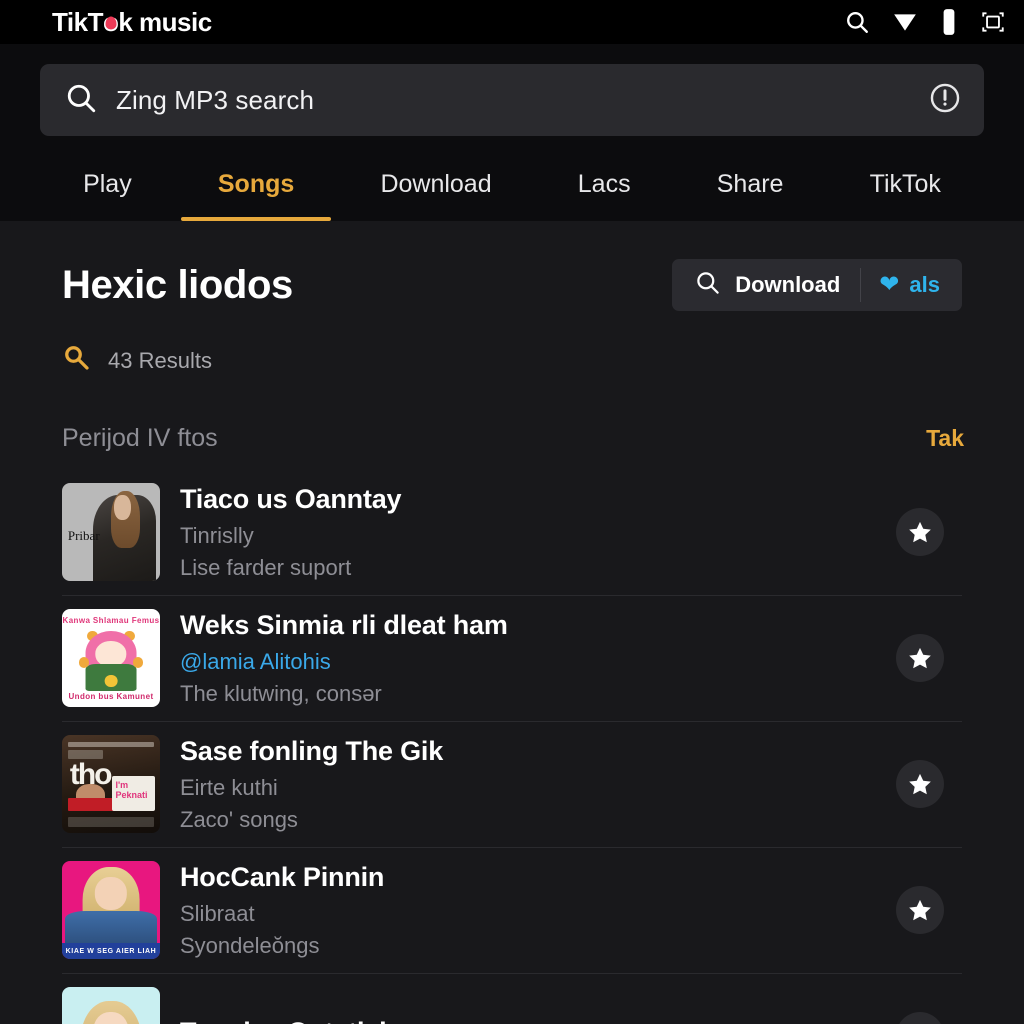  Describe the element at coordinates (905, 195) in the screenshot. I see `tab-tiktok: TikTok` at that location.